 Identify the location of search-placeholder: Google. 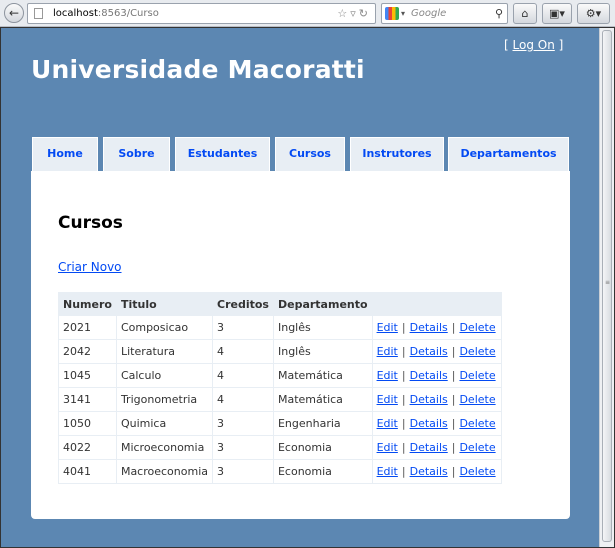
(429, 13).